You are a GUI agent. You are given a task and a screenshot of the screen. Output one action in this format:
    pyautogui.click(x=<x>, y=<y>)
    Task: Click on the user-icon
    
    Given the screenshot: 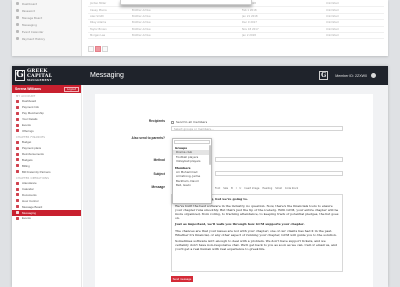 What is the action you would take?
    pyautogui.click(x=17, y=119)
    